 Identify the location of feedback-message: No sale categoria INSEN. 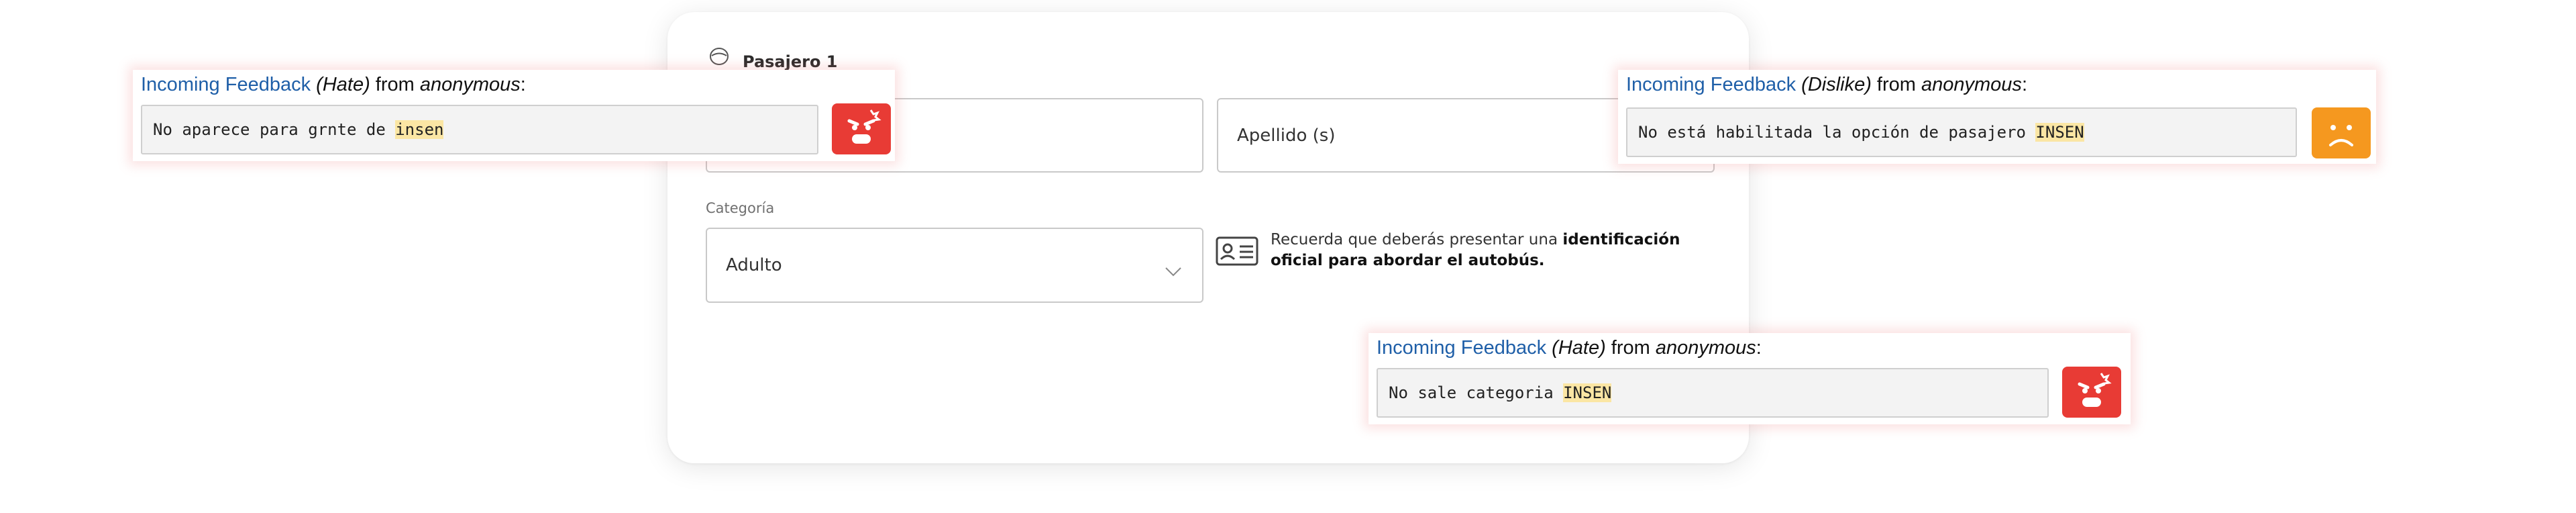
(1500, 392).